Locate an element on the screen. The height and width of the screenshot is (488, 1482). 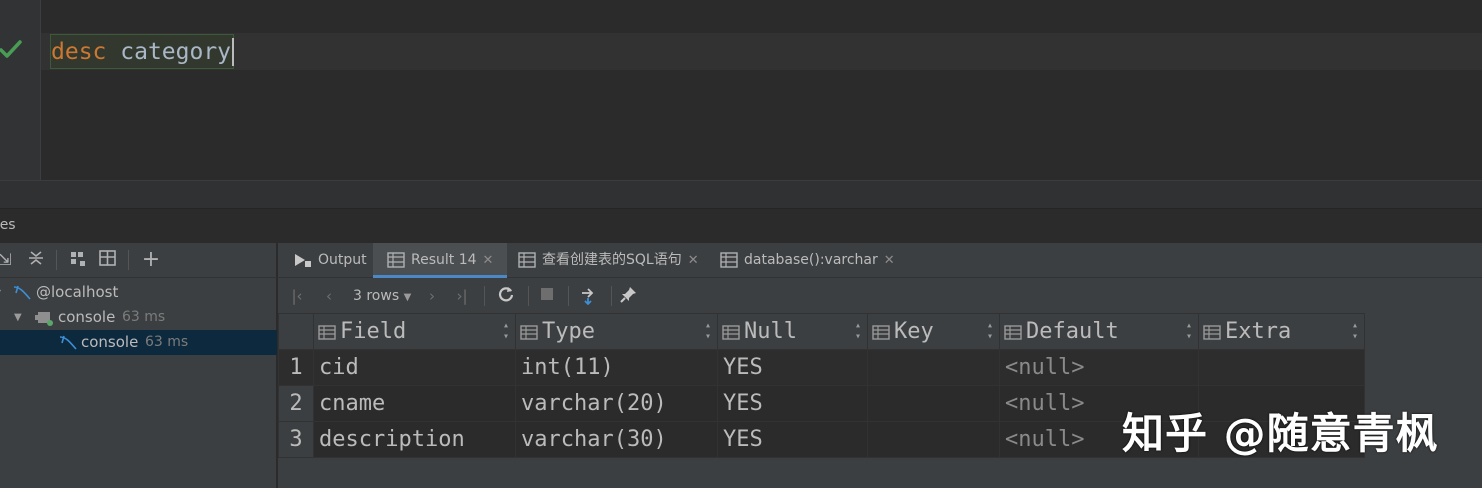
services-title: ces is located at coordinates (8, 225).